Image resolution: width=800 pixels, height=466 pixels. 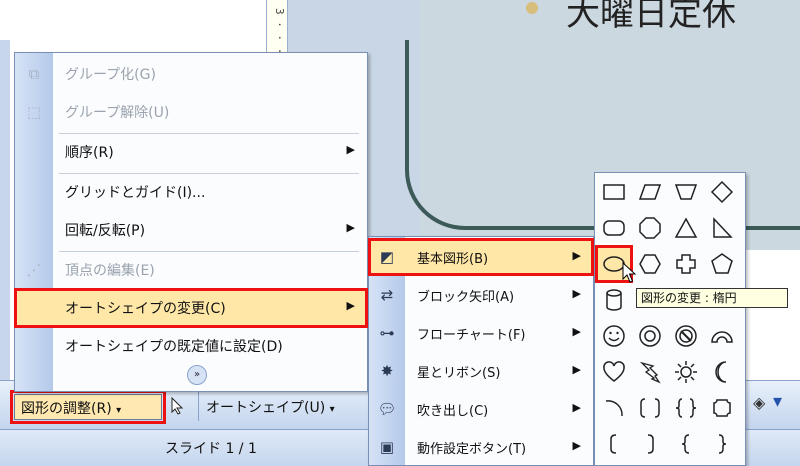 I want to click on lightning-bolt-icon, so click(x=650, y=372).